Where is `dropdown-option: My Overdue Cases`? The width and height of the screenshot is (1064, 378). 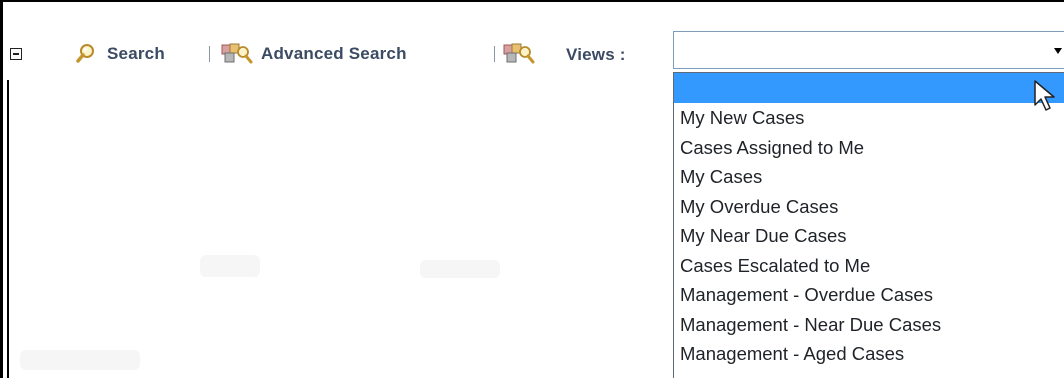
dropdown-option: My Overdue Cases is located at coordinates (869, 207).